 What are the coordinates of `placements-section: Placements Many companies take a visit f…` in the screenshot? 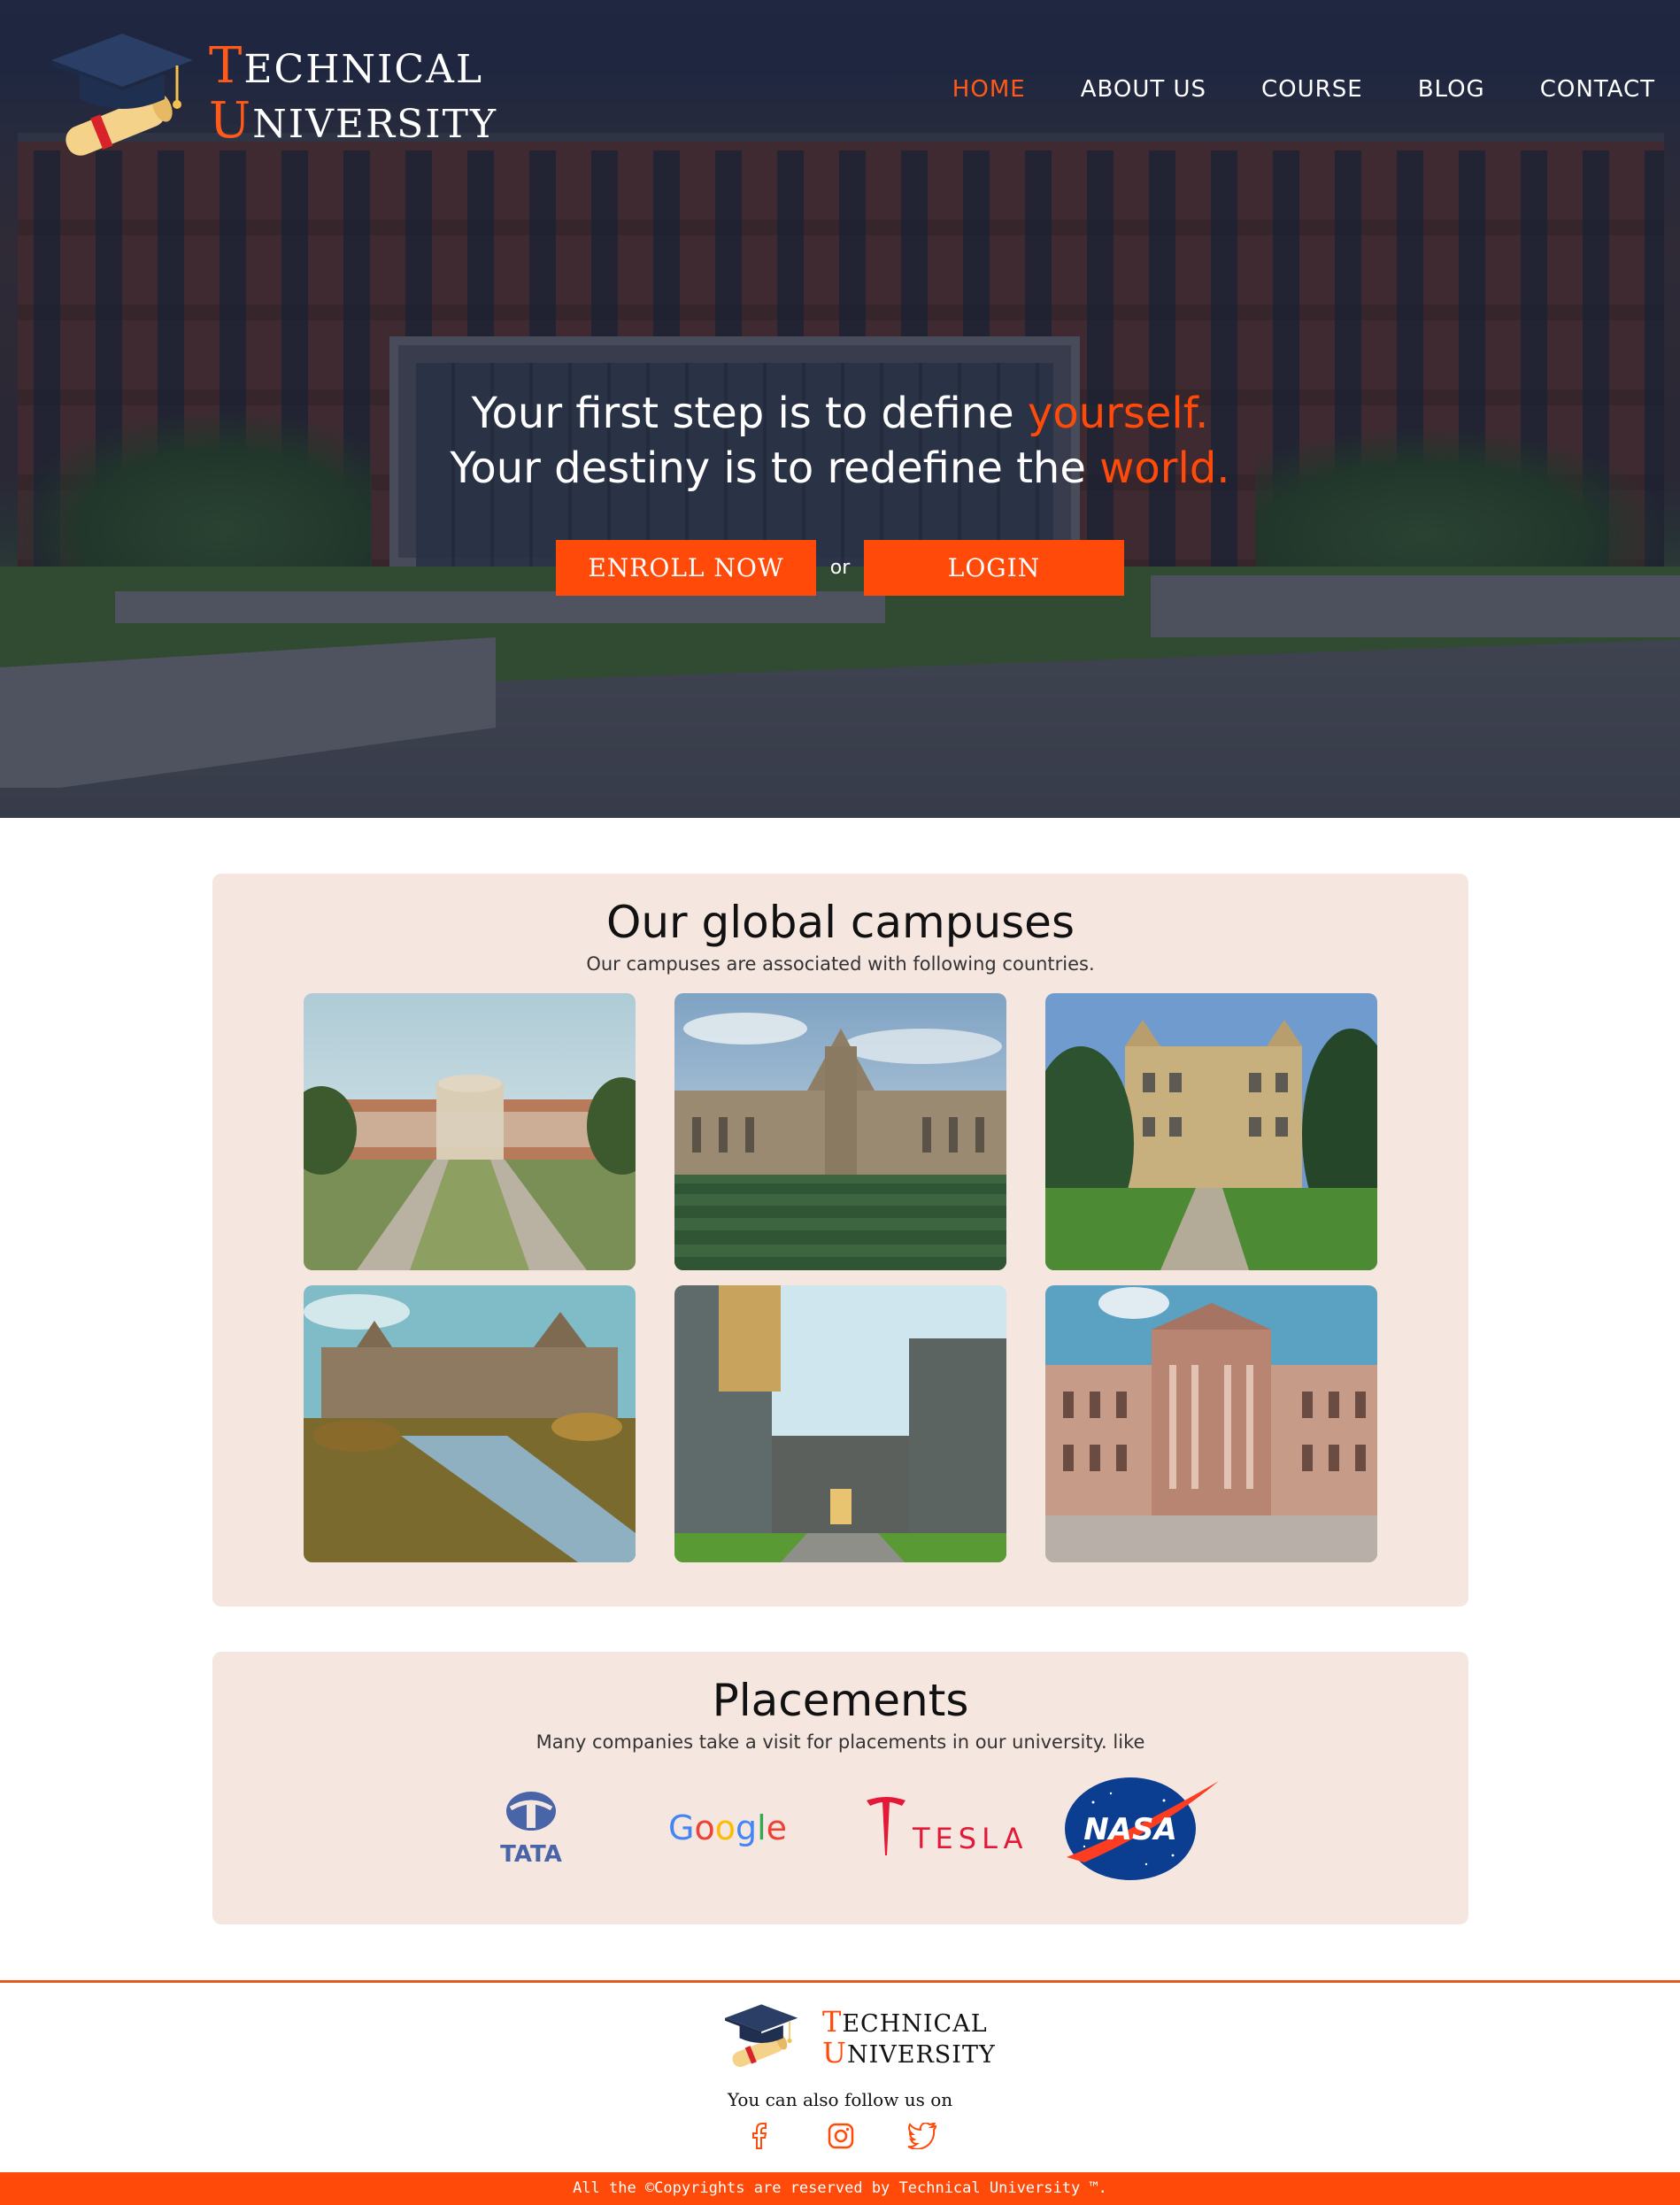 It's located at (840, 1788).